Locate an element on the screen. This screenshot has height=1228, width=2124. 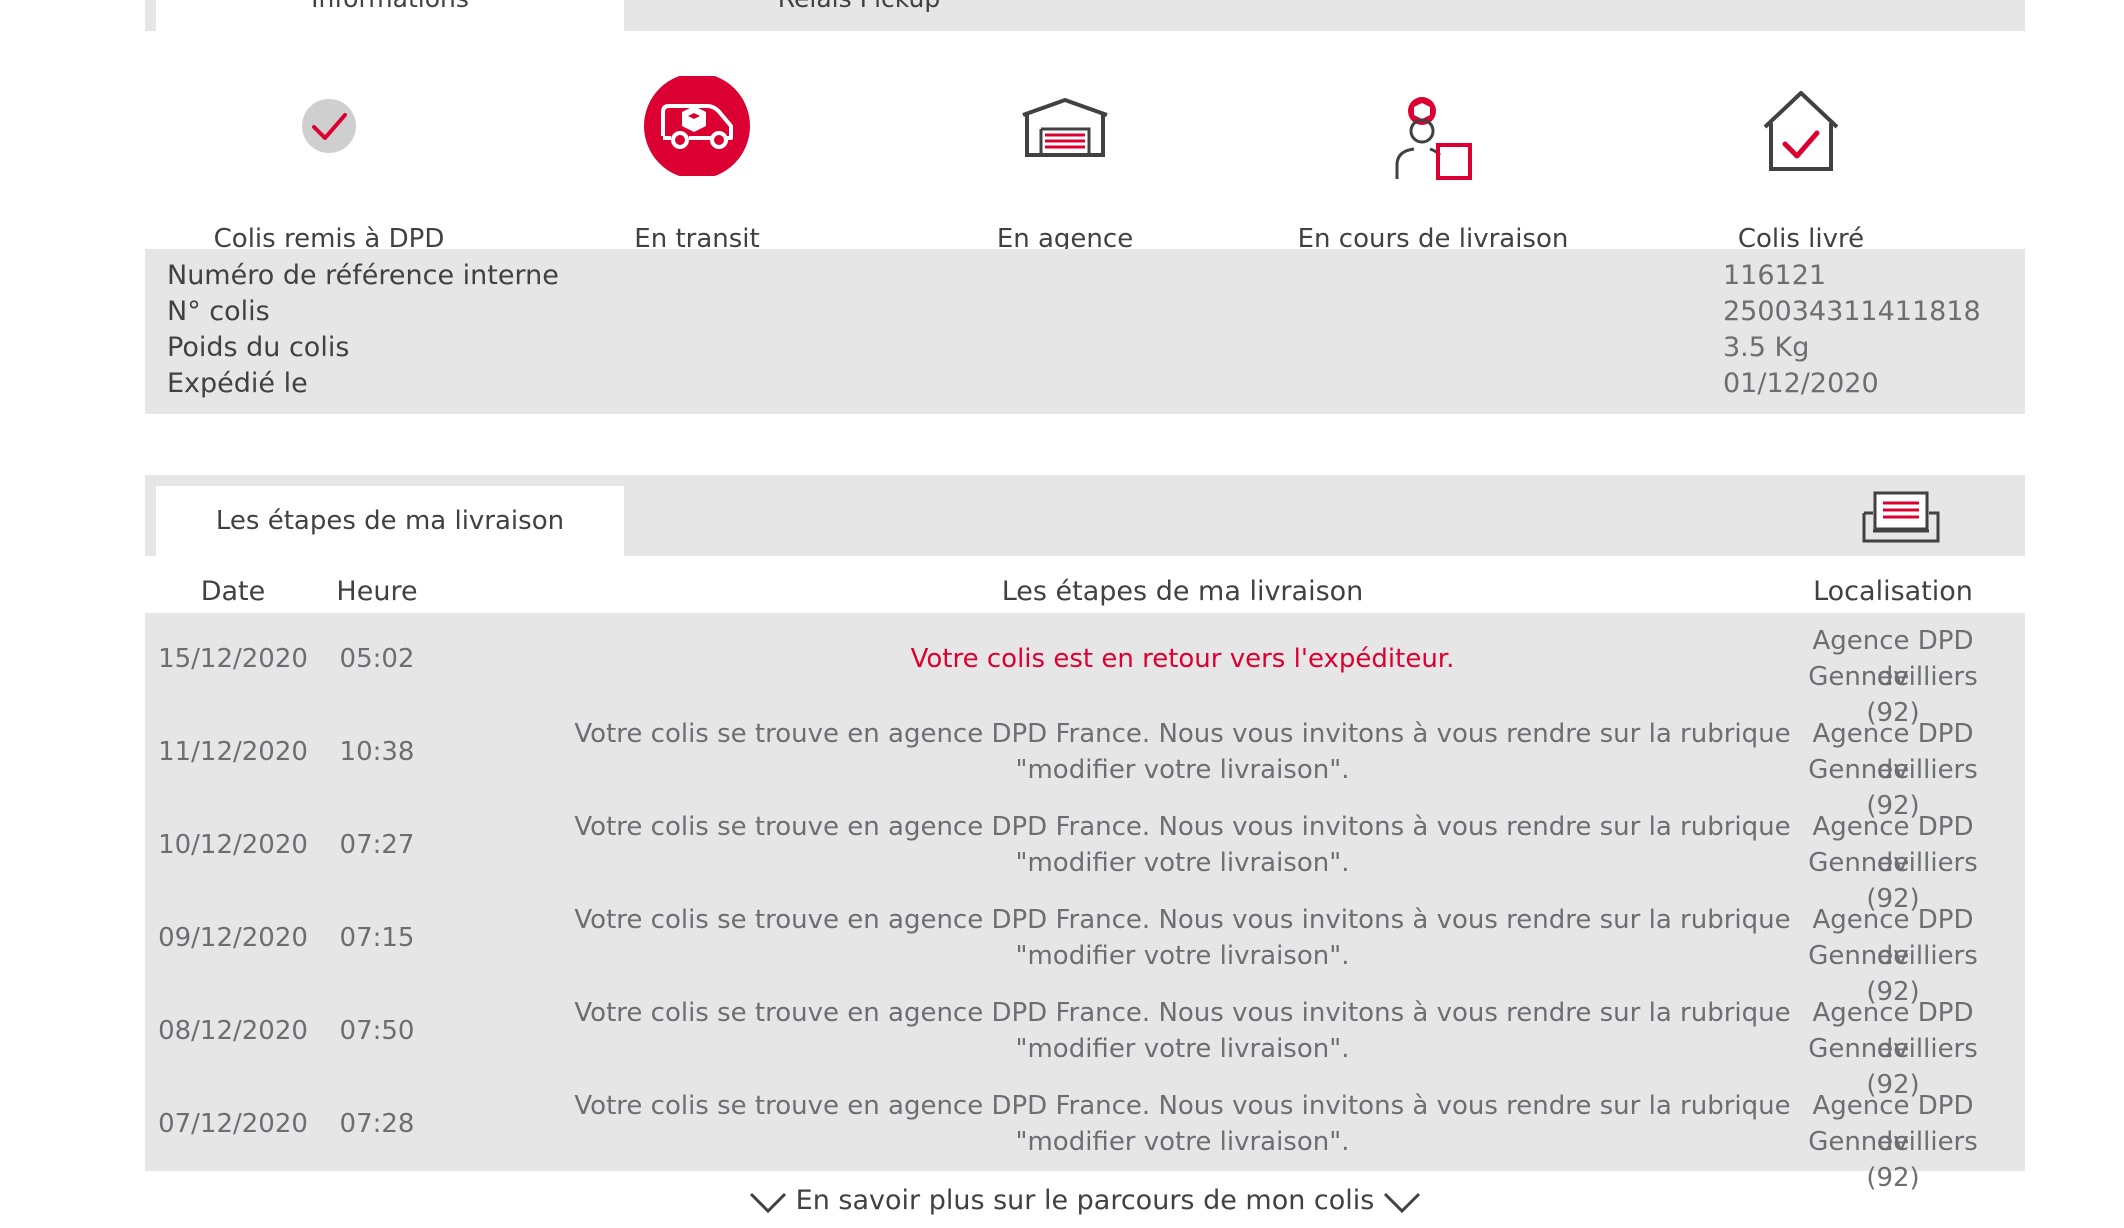
column-description: Les étapes de ma livraison is located at coordinates (1182, 591).